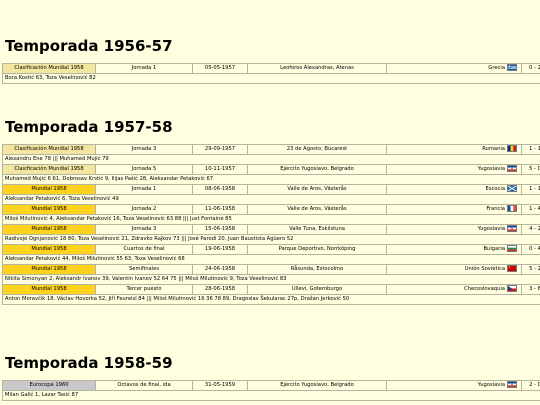 Image resolution: width=540 pixels, height=405 pixels. I want to click on venue-cell: Ullevi, Gotemburgo, so click(317, 289).